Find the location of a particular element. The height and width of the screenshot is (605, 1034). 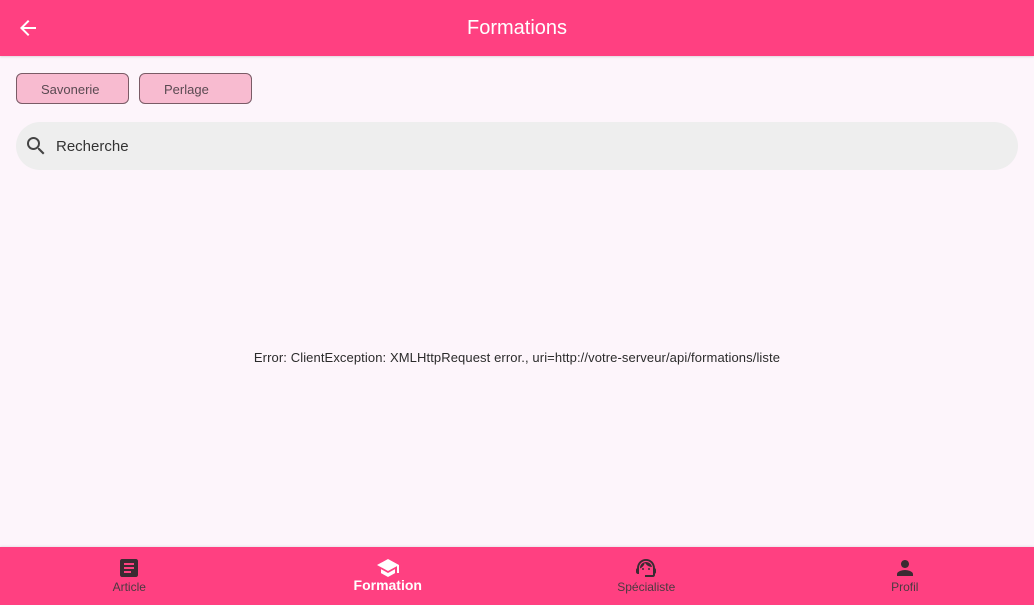

arrow-back-icon is located at coordinates (28, 28).